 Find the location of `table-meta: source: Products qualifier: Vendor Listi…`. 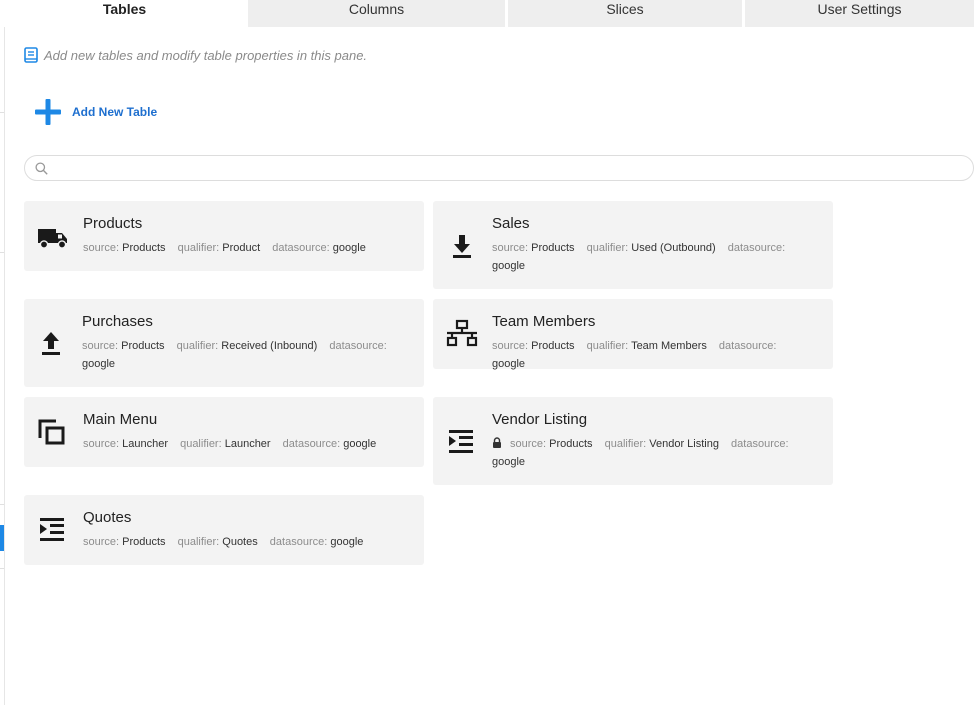

table-meta: source: Products qualifier: Vendor Listi… is located at coordinates (640, 452).